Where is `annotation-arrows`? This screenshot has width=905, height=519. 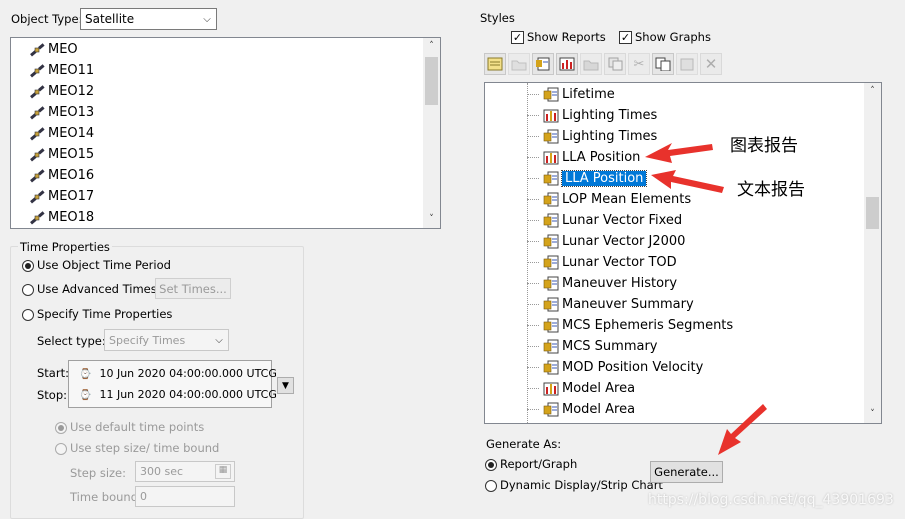
annotation-arrows is located at coordinates (706, 299).